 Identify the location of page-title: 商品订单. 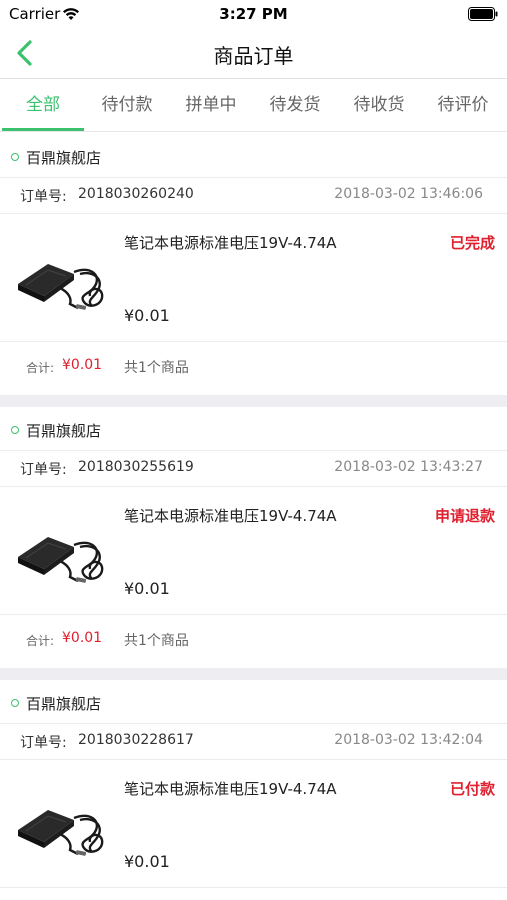
(253, 56).